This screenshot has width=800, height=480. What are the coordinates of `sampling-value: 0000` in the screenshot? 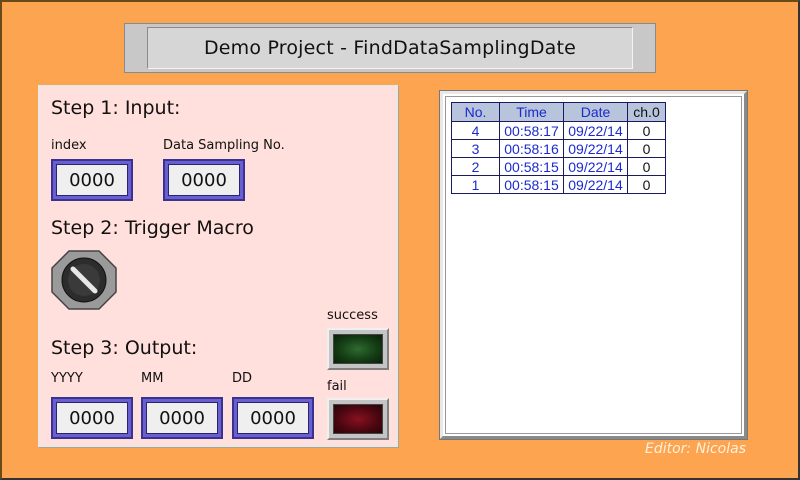 It's located at (204, 180).